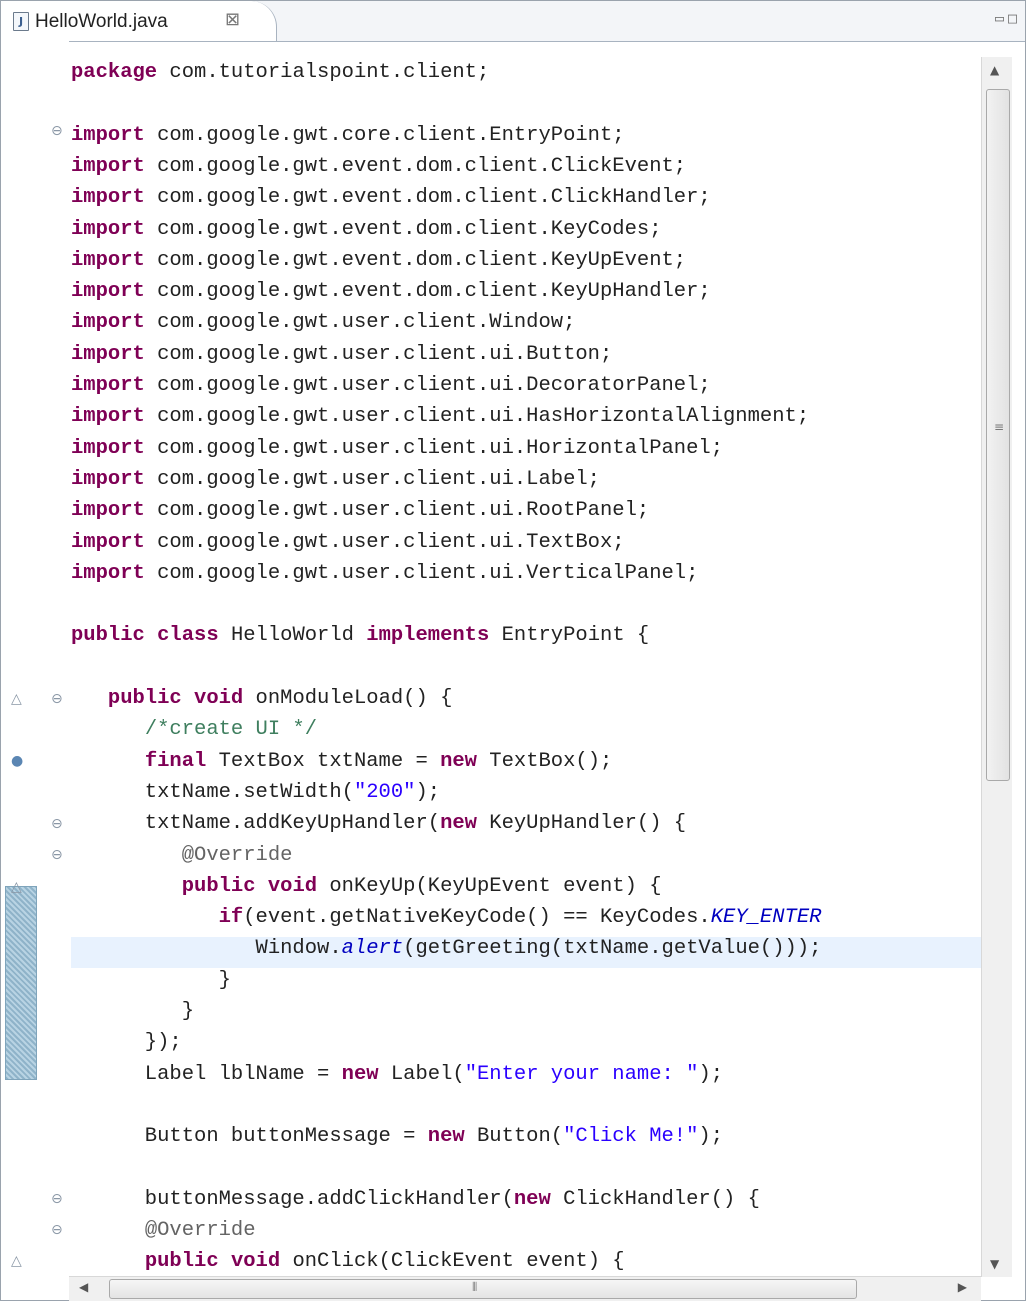 The width and height of the screenshot is (1026, 1301). What do you see at coordinates (962, 1287) in the screenshot?
I see `scroll-right-icon: ▶` at bounding box center [962, 1287].